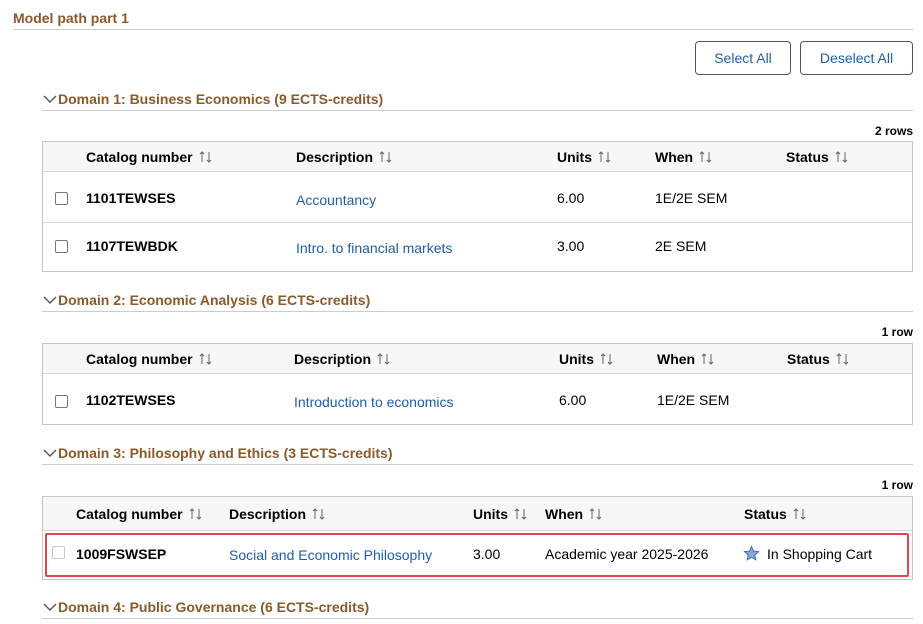 This screenshot has width=923, height=624. Describe the element at coordinates (463, 29) in the screenshot. I see `section-divider` at that location.